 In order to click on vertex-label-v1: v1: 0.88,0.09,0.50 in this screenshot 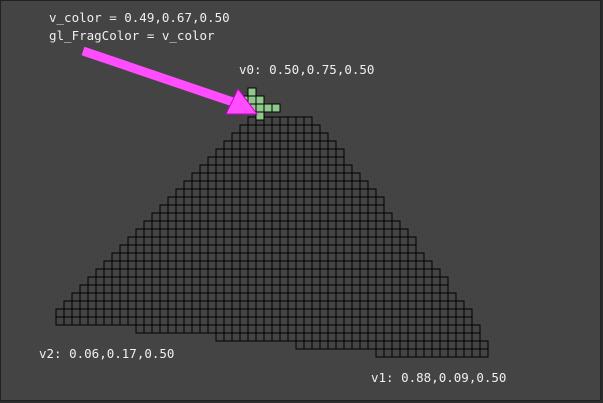, I will do `click(438, 377)`.